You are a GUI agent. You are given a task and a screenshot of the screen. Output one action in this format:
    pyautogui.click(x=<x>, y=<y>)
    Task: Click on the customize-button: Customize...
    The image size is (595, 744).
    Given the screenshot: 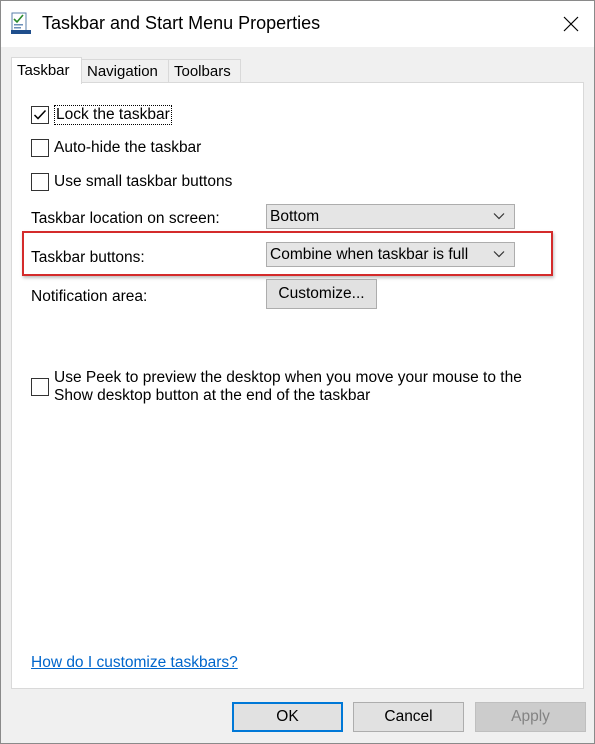 What is the action you would take?
    pyautogui.click(x=321, y=294)
    